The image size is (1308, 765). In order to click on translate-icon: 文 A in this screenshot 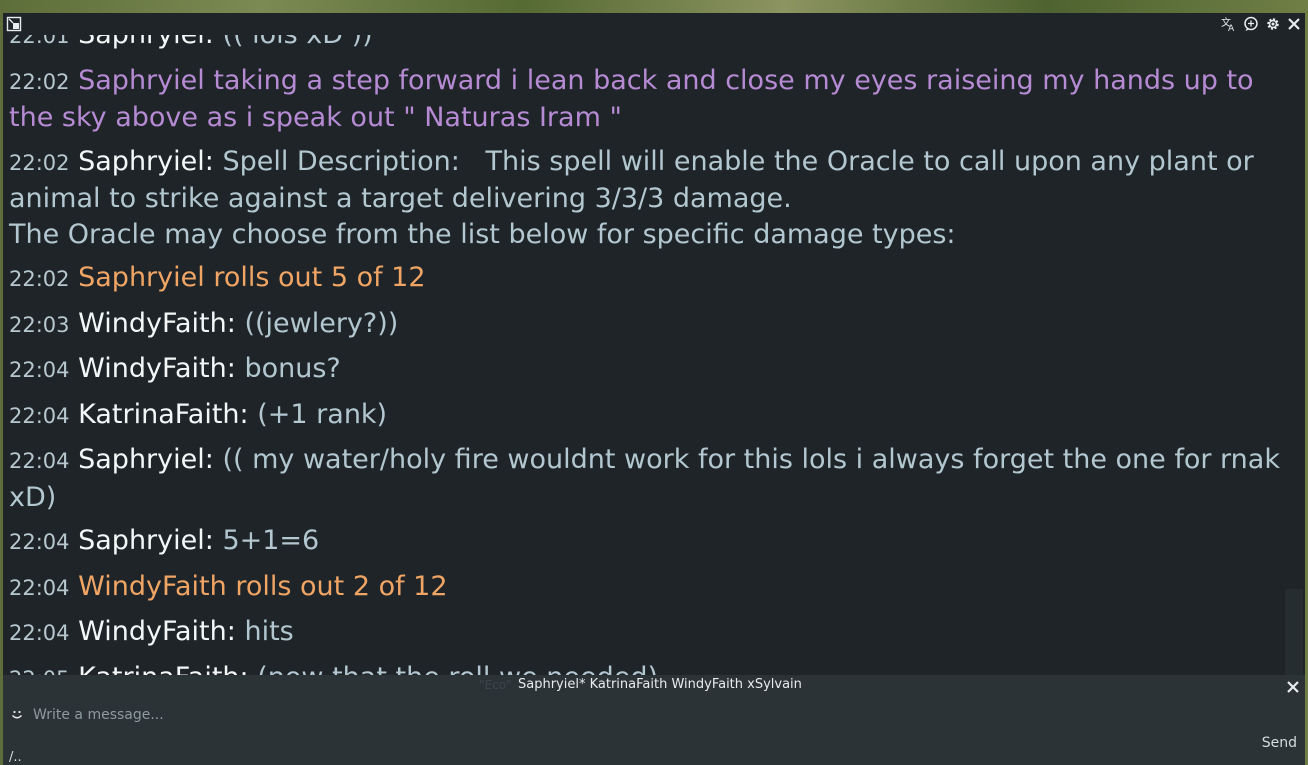, I will do `click(1229, 26)`.